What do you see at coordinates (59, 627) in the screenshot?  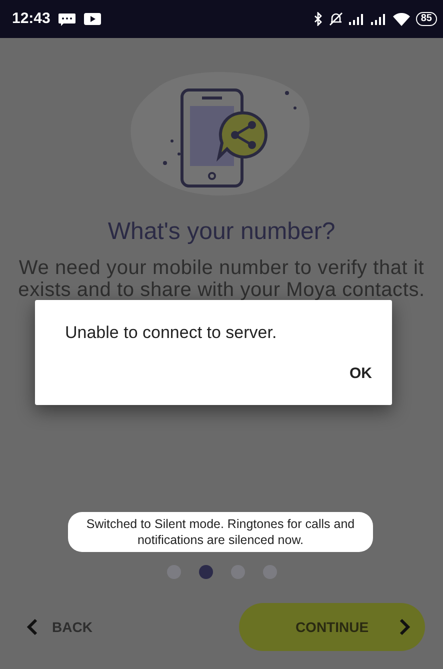 I see `back-button: BACK` at bounding box center [59, 627].